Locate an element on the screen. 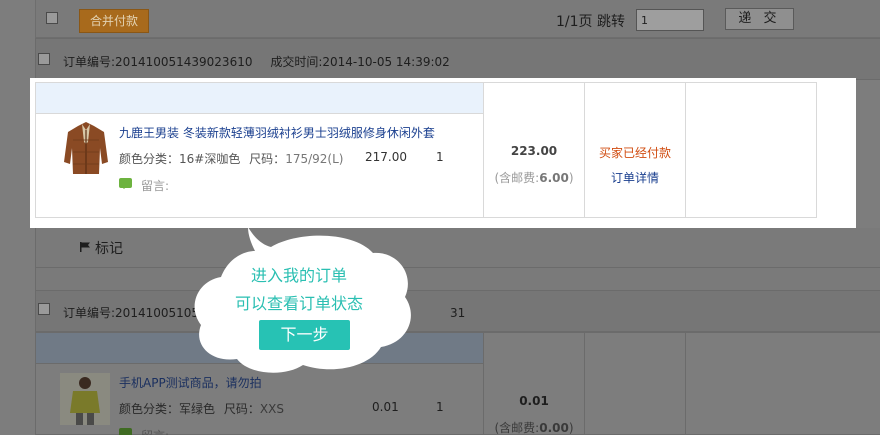 Image resolution: width=880 pixels, height=435 pixels. order-number-tail: 0 is located at coordinates (248, 62).